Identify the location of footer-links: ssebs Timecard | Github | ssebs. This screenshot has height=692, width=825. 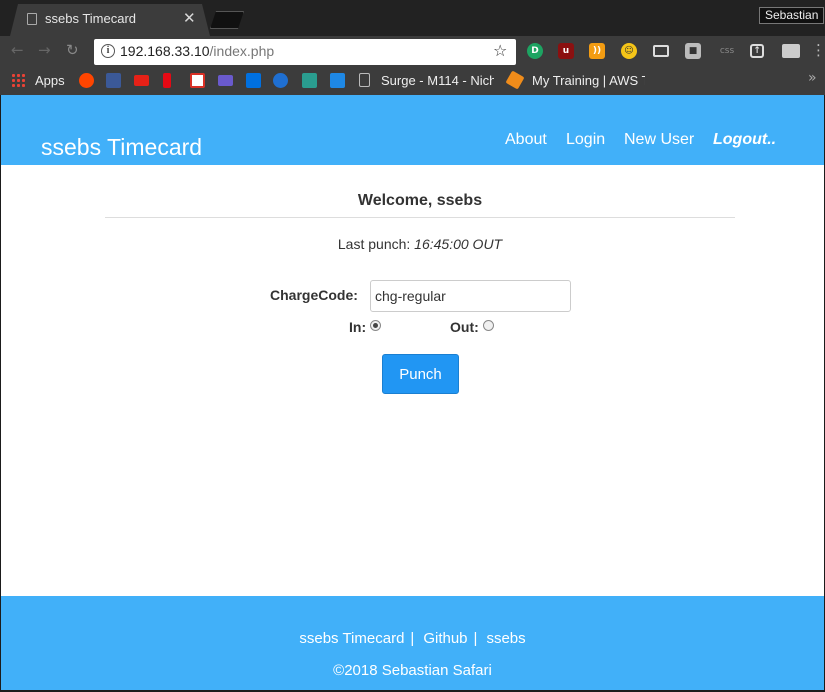
(412, 638).